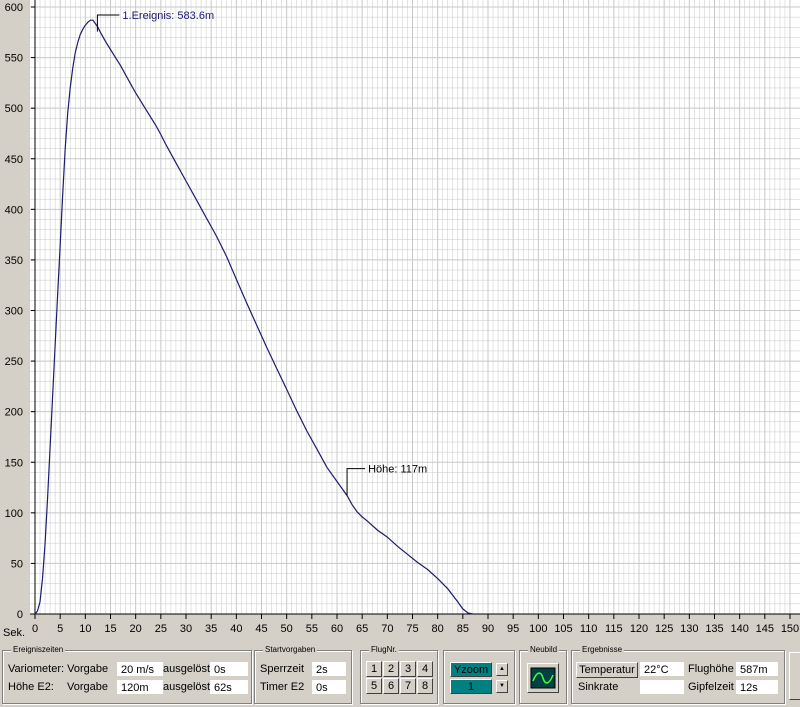 The height and width of the screenshot is (707, 800). Describe the element at coordinates (689, 629) in the screenshot. I see `x-tick-label: 130` at that location.